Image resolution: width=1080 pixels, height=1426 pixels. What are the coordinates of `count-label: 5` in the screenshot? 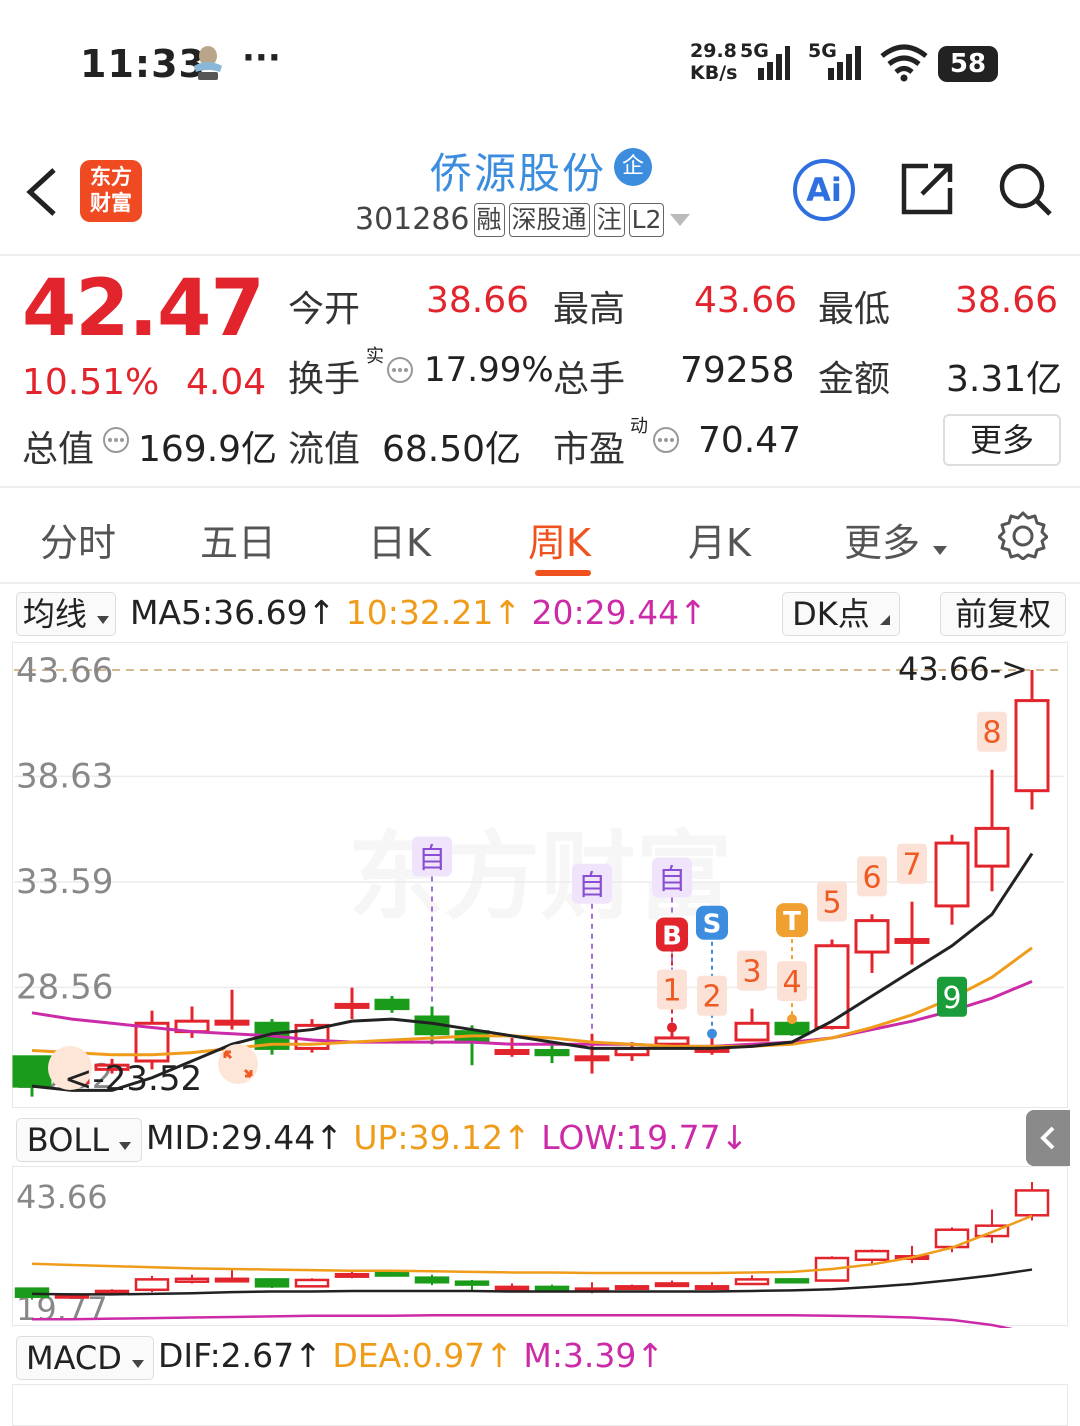 It's located at (831, 902).